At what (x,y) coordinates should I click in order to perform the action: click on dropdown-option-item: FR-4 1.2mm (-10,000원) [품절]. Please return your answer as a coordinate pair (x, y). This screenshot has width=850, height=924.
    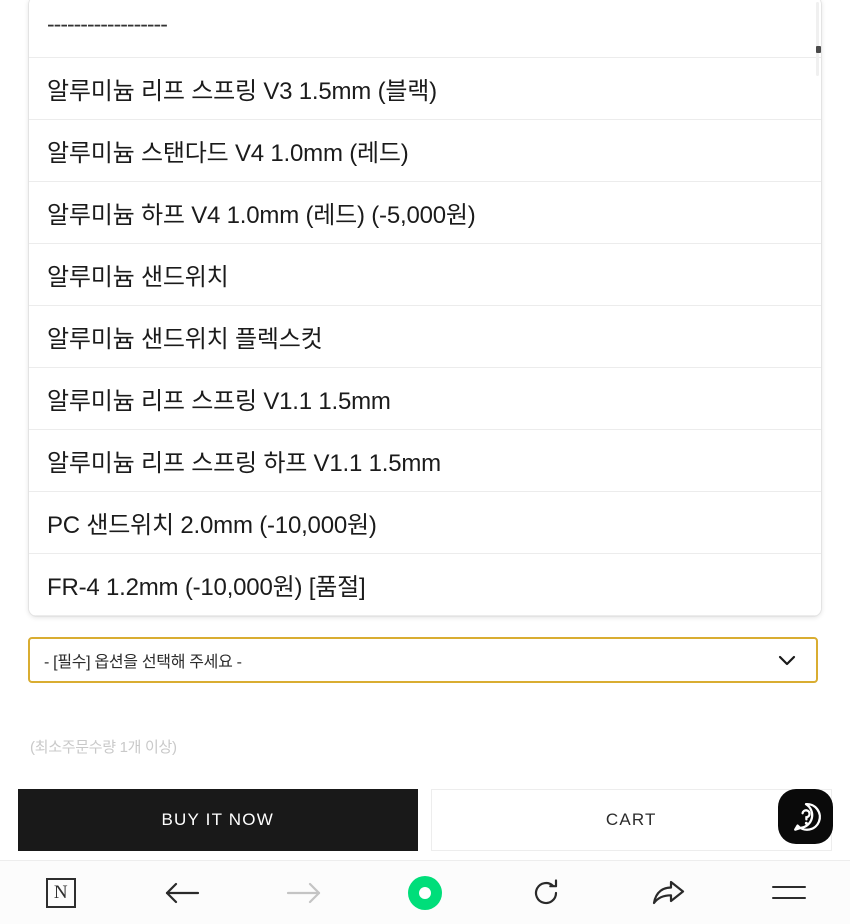
    Looking at the image, I should click on (425, 585).